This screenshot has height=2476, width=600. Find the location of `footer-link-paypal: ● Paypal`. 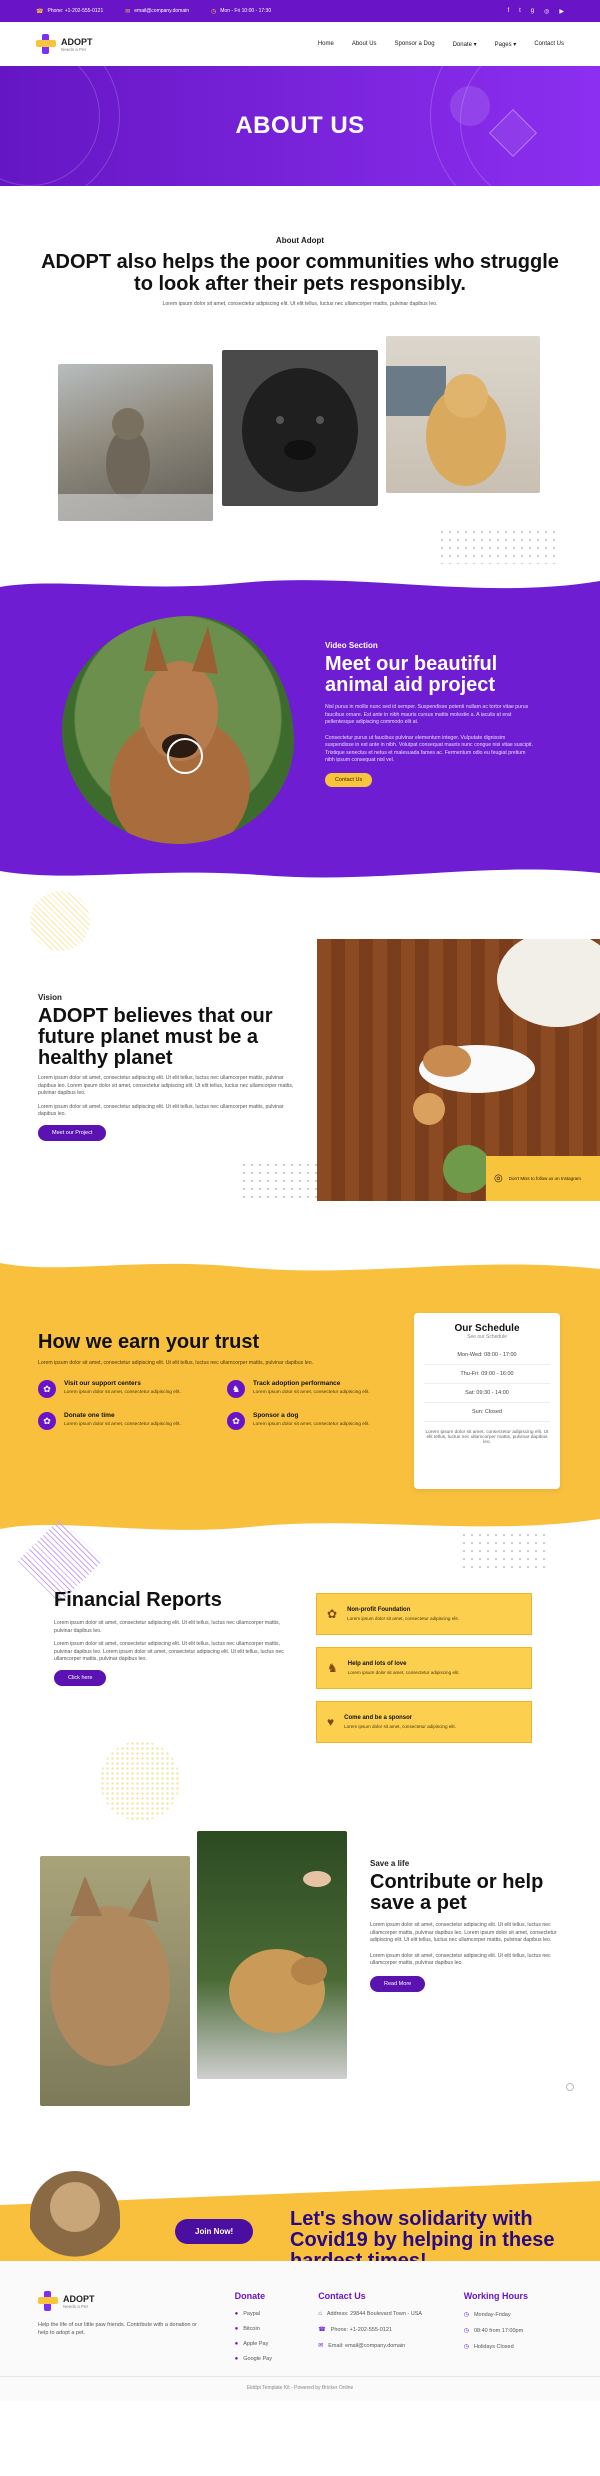

footer-link-paypal: ● Paypal is located at coordinates (277, 2314).